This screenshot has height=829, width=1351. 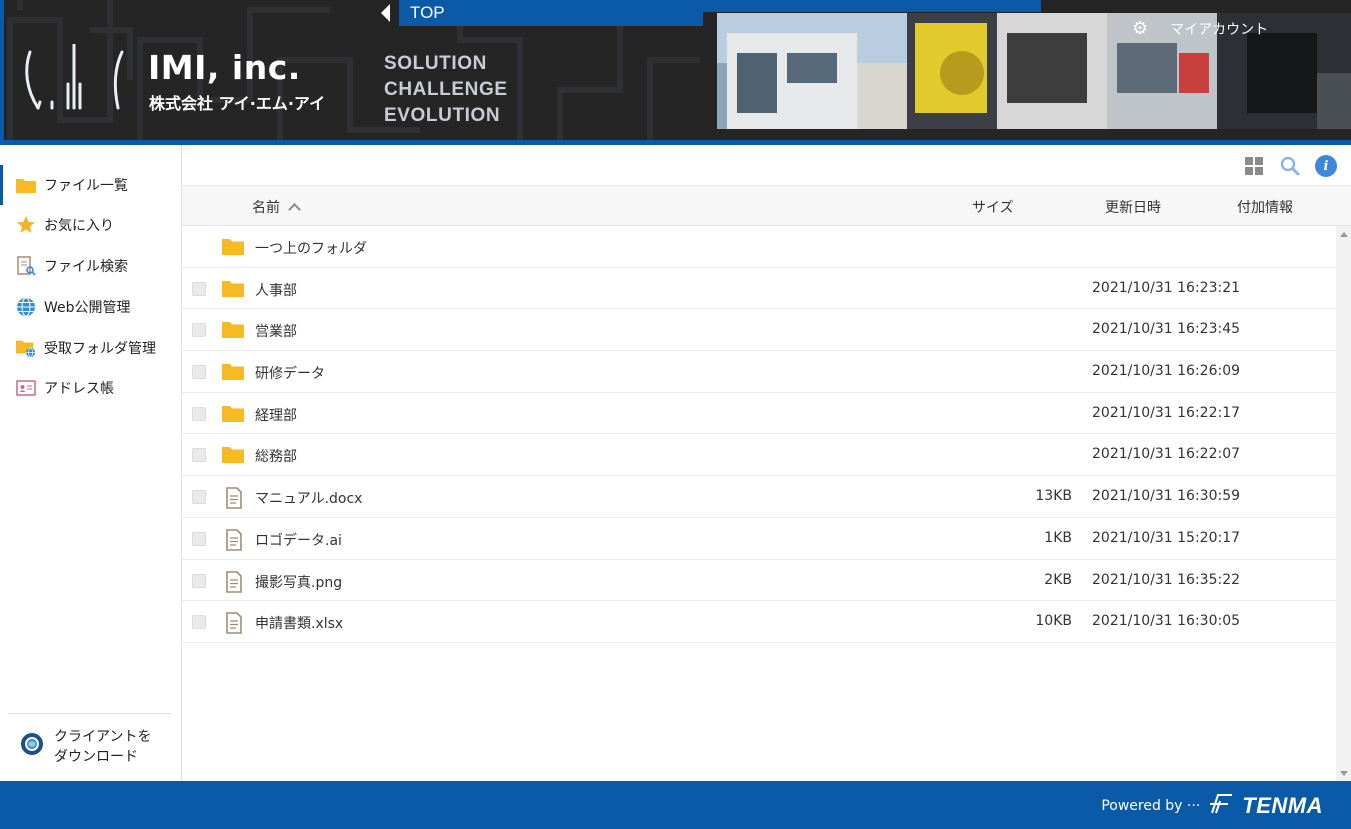 I want to click on star-icon, so click(x=26, y=225).